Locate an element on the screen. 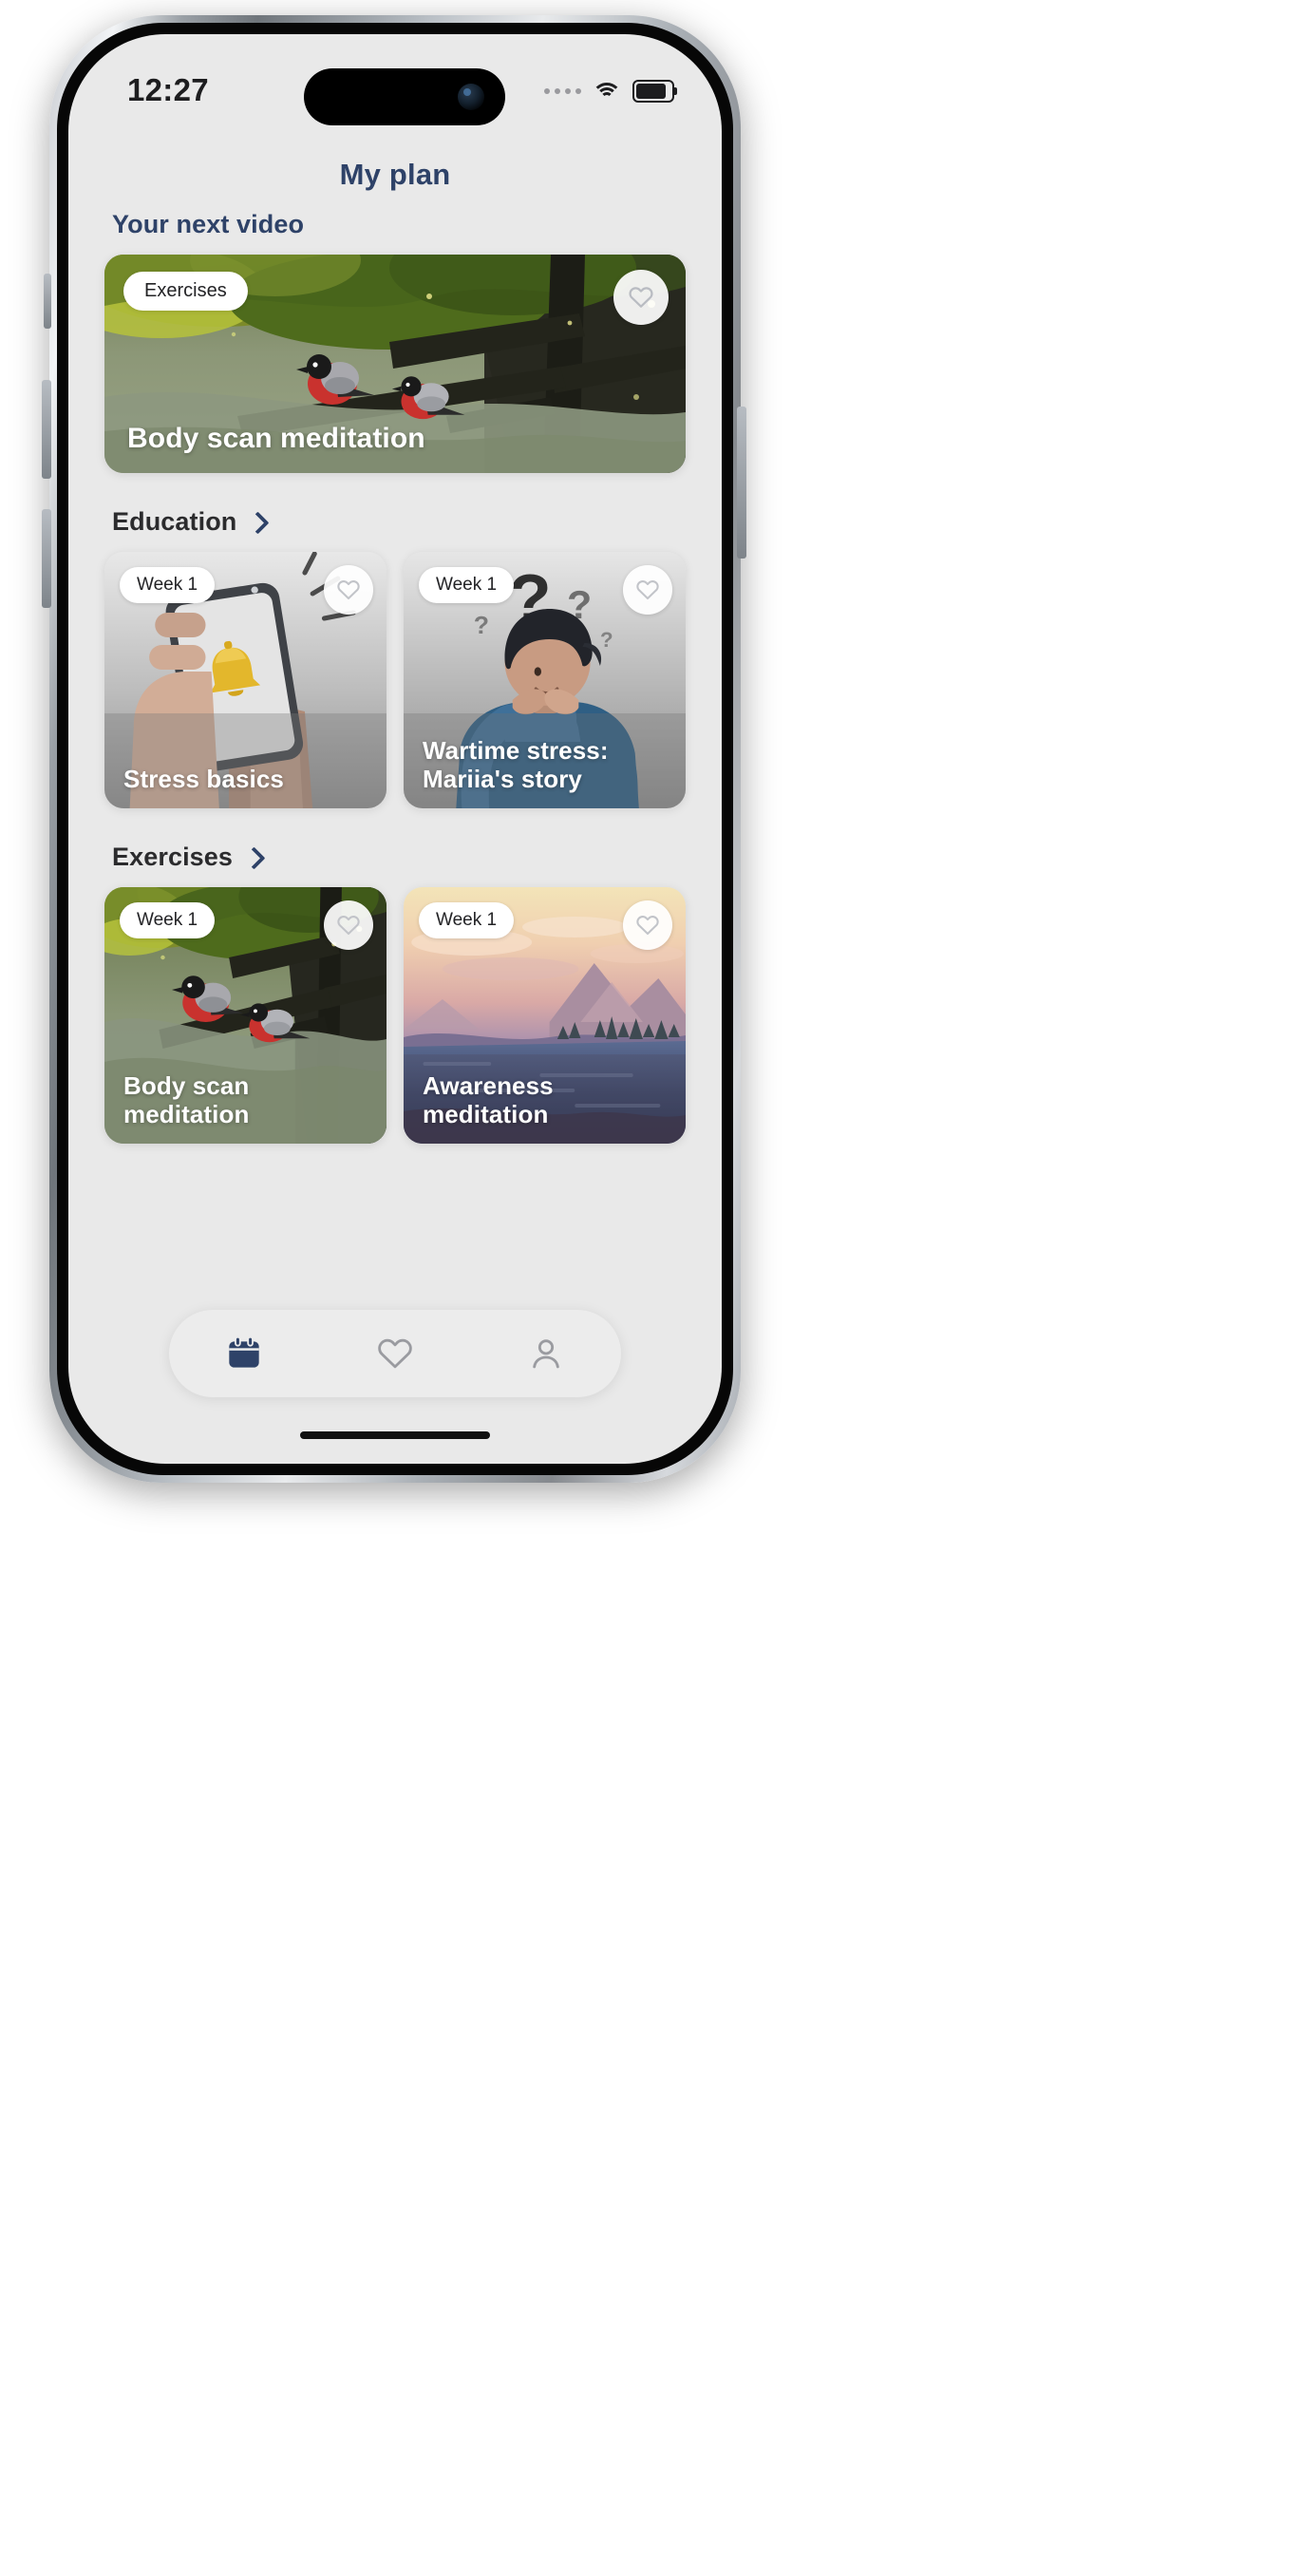 This screenshot has width=1301, height=2576. bottom-tab-bar is located at coordinates (395, 1353).